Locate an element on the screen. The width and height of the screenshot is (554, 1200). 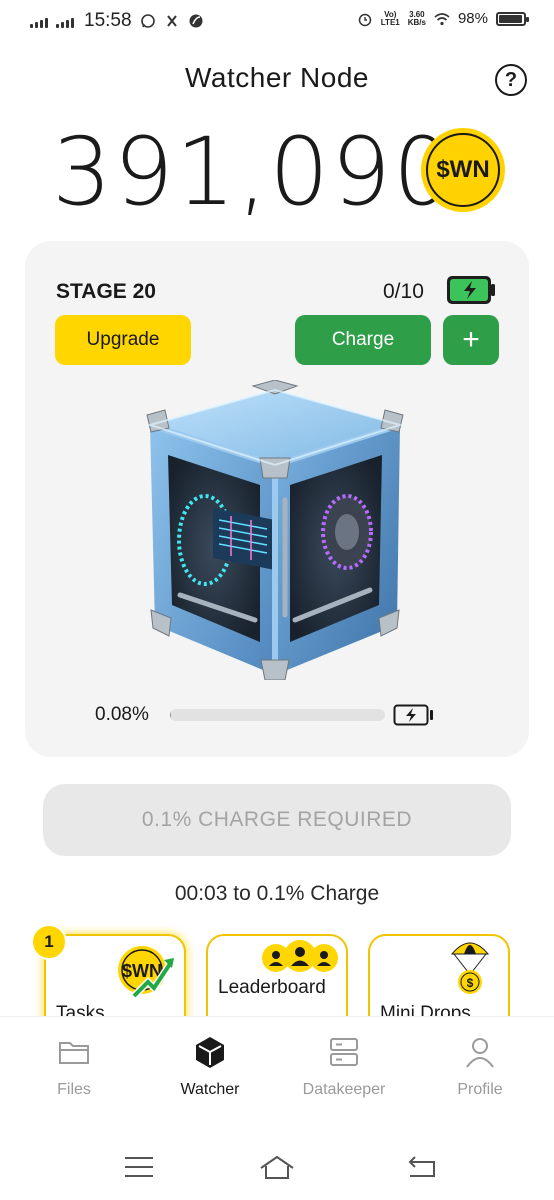
status-right: Vo) LTE1 3.60 KB/s 98% is located at coordinates (443, 18).